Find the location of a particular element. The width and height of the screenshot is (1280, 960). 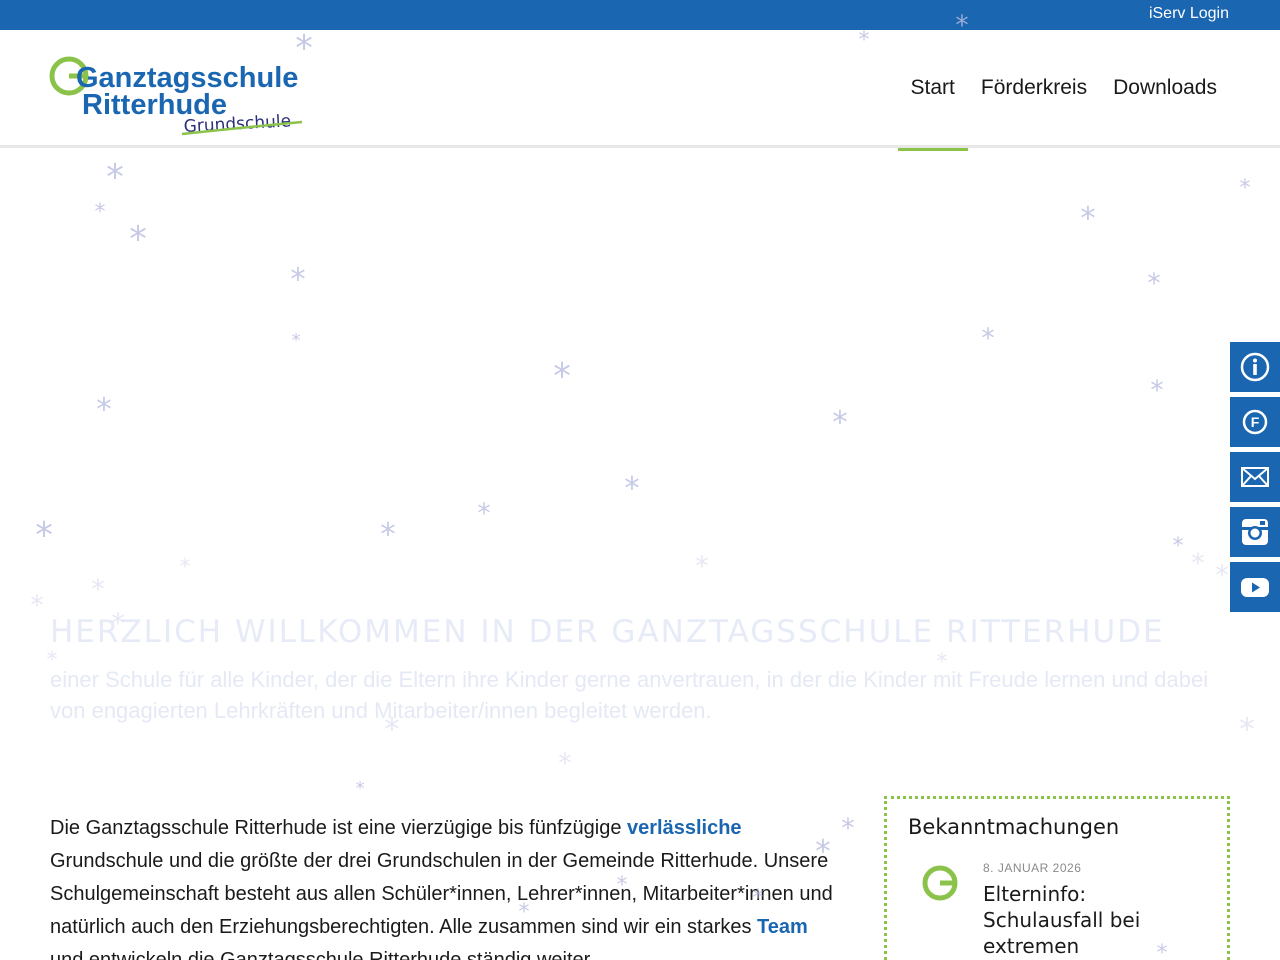

info-button is located at coordinates (1255, 367).